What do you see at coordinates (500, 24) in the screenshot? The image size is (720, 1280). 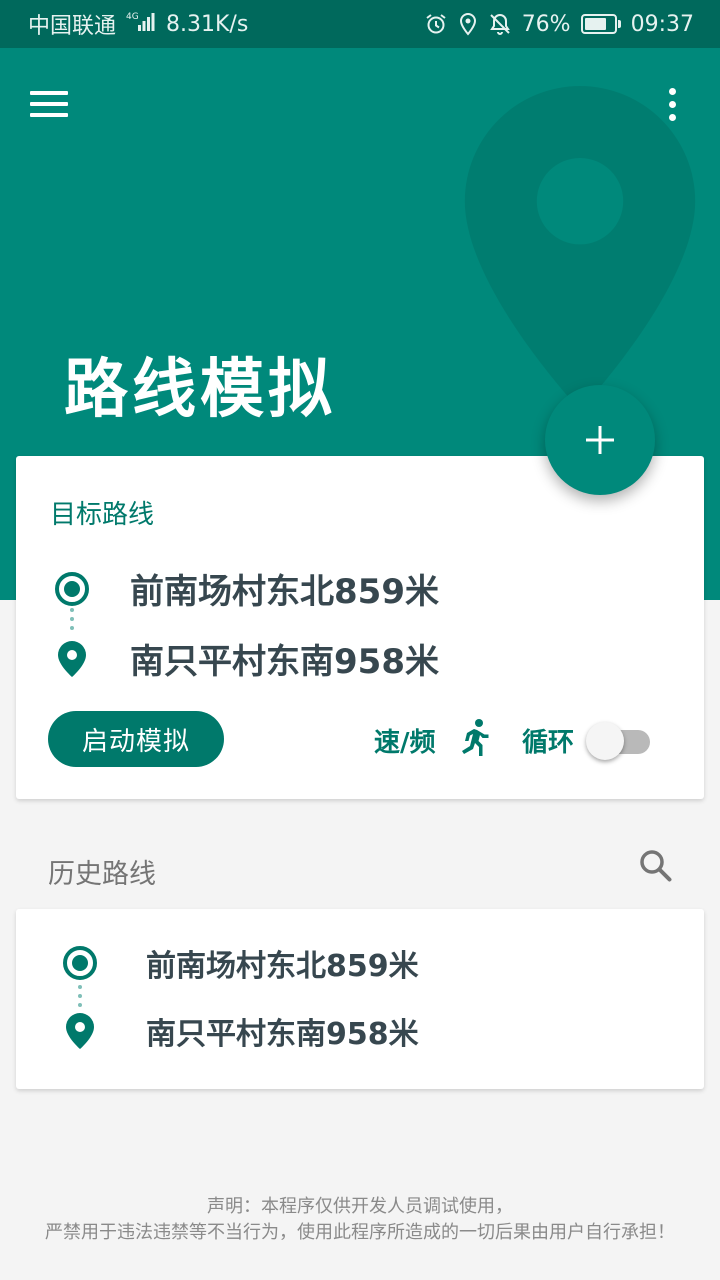 I see `mute-icon` at bounding box center [500, 24].